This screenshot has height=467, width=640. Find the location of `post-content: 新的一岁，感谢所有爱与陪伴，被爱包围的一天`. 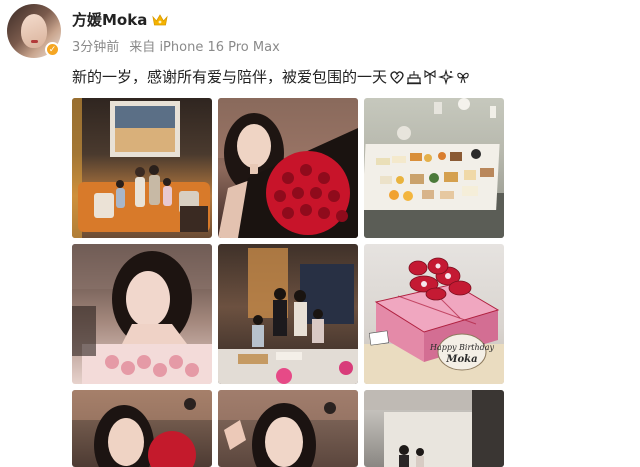

post-content: 新的一岁，感谢所有爱与陪伴，被爱包围的一天 is located at coordinates (272, 76).